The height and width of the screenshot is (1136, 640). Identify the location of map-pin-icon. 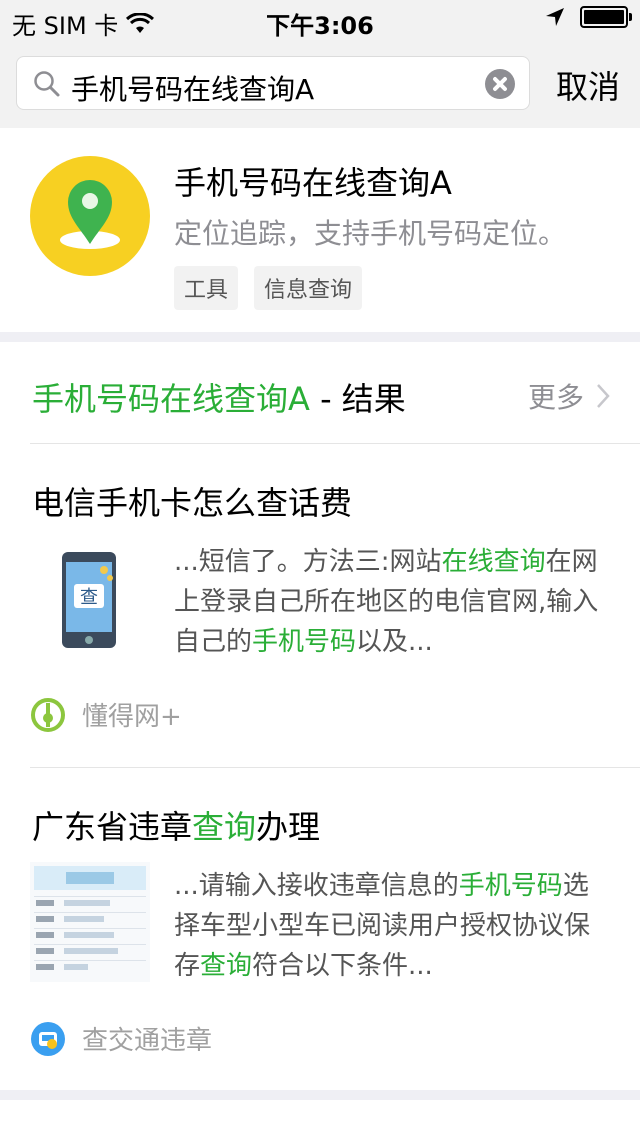
(90, 214).